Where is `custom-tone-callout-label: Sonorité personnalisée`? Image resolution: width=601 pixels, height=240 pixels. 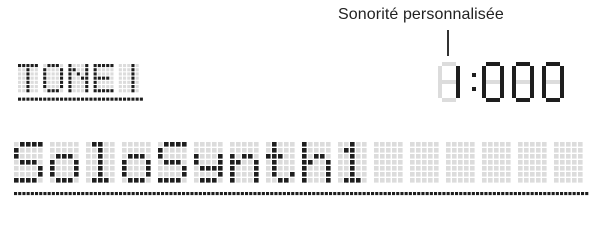 custom-tone-callout-label: Sonorité personnalisée is located at coordinates (421, 14).